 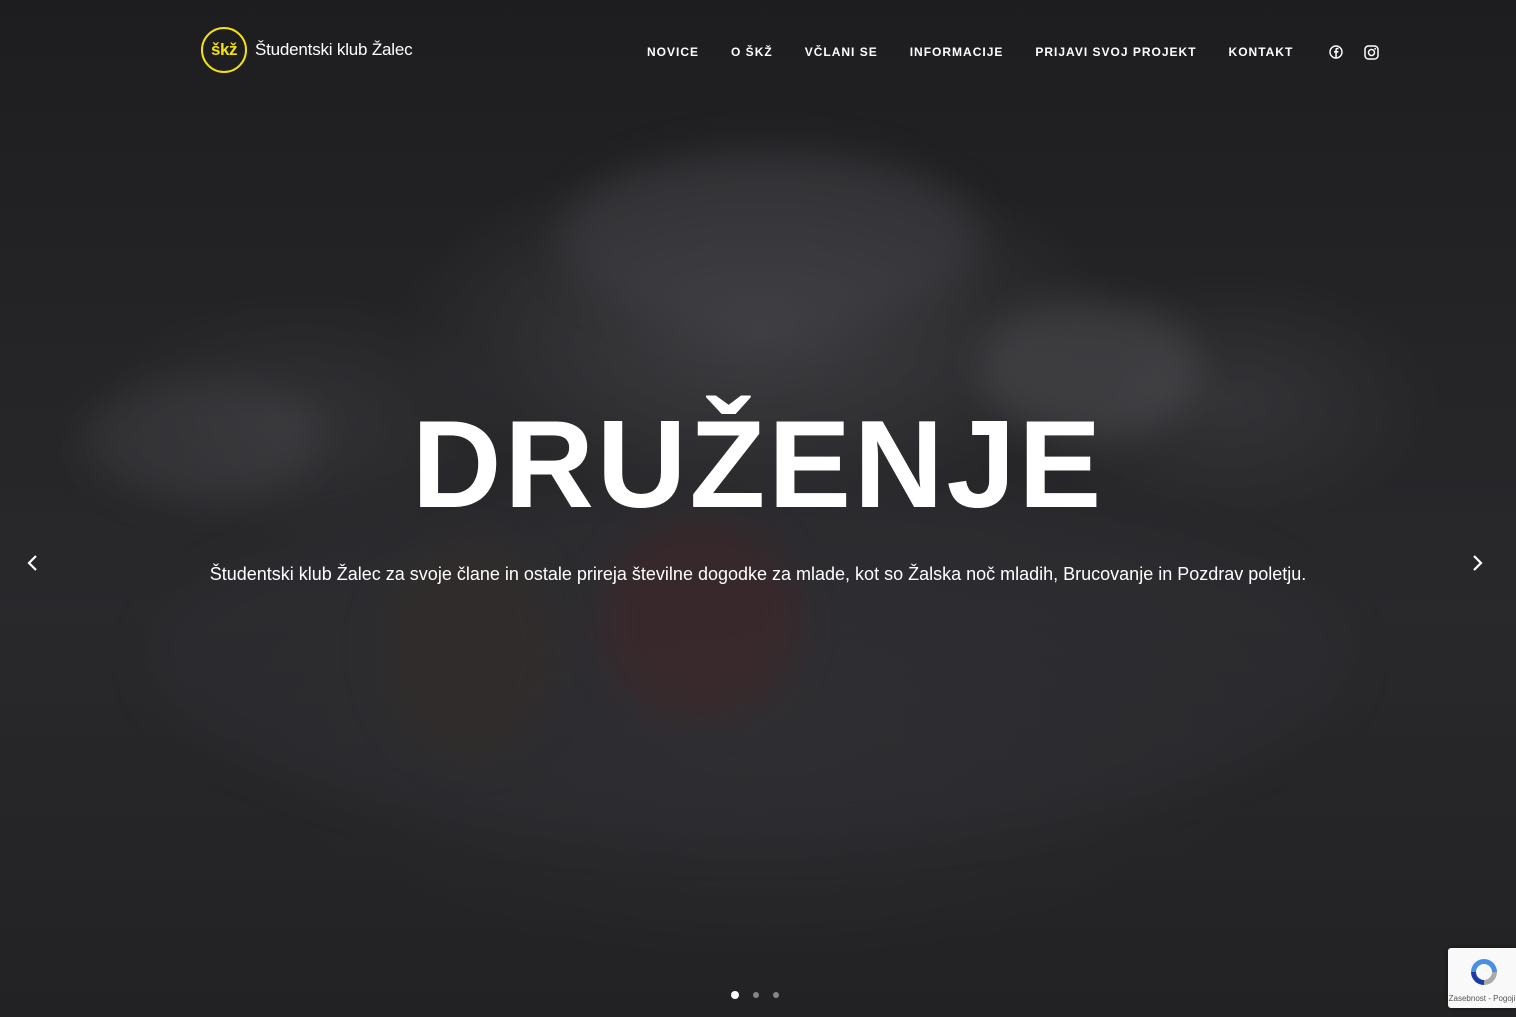 What do you see at coordinates (1261, 52) in the screenshot?
I see `nav-item-kontakt: KONTAKT` at bounding box center [1261, 52].